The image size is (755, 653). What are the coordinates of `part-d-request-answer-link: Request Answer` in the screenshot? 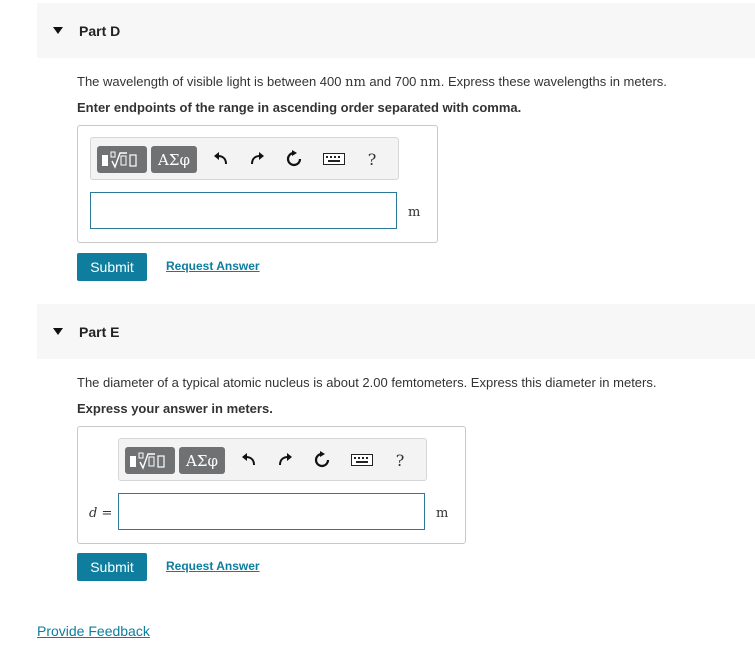 It's located at (213, 266).